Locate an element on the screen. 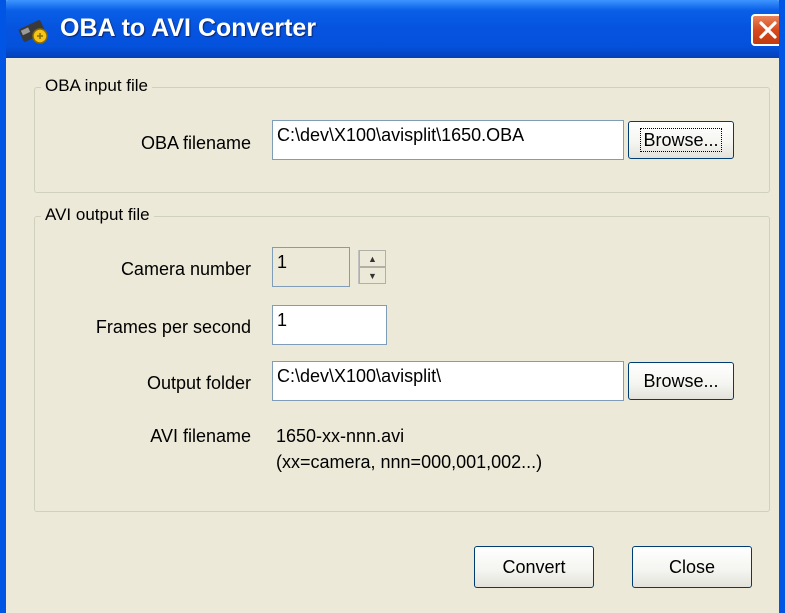 The image size is (785, 613). spin-down-icon: ▼ is located at coordinates (372, 275).